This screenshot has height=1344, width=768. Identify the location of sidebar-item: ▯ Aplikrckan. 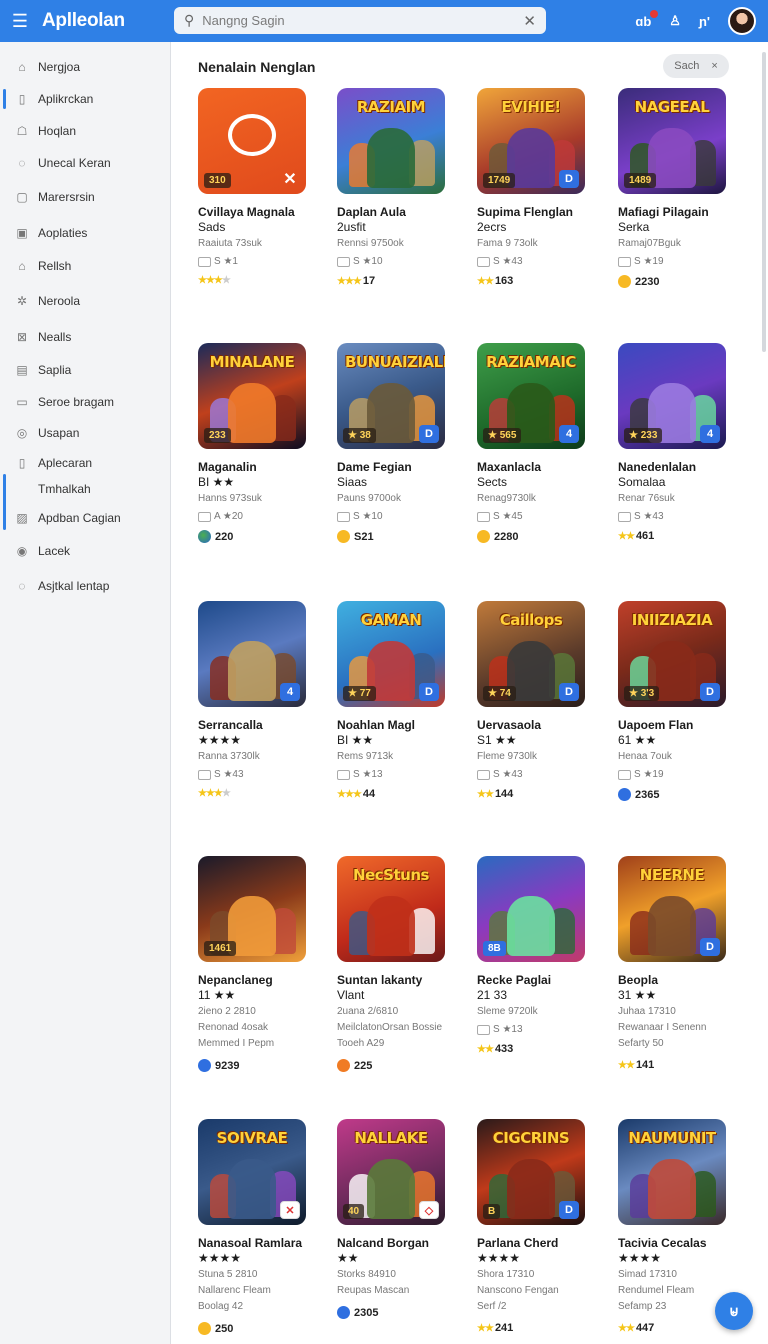
(85, 99).